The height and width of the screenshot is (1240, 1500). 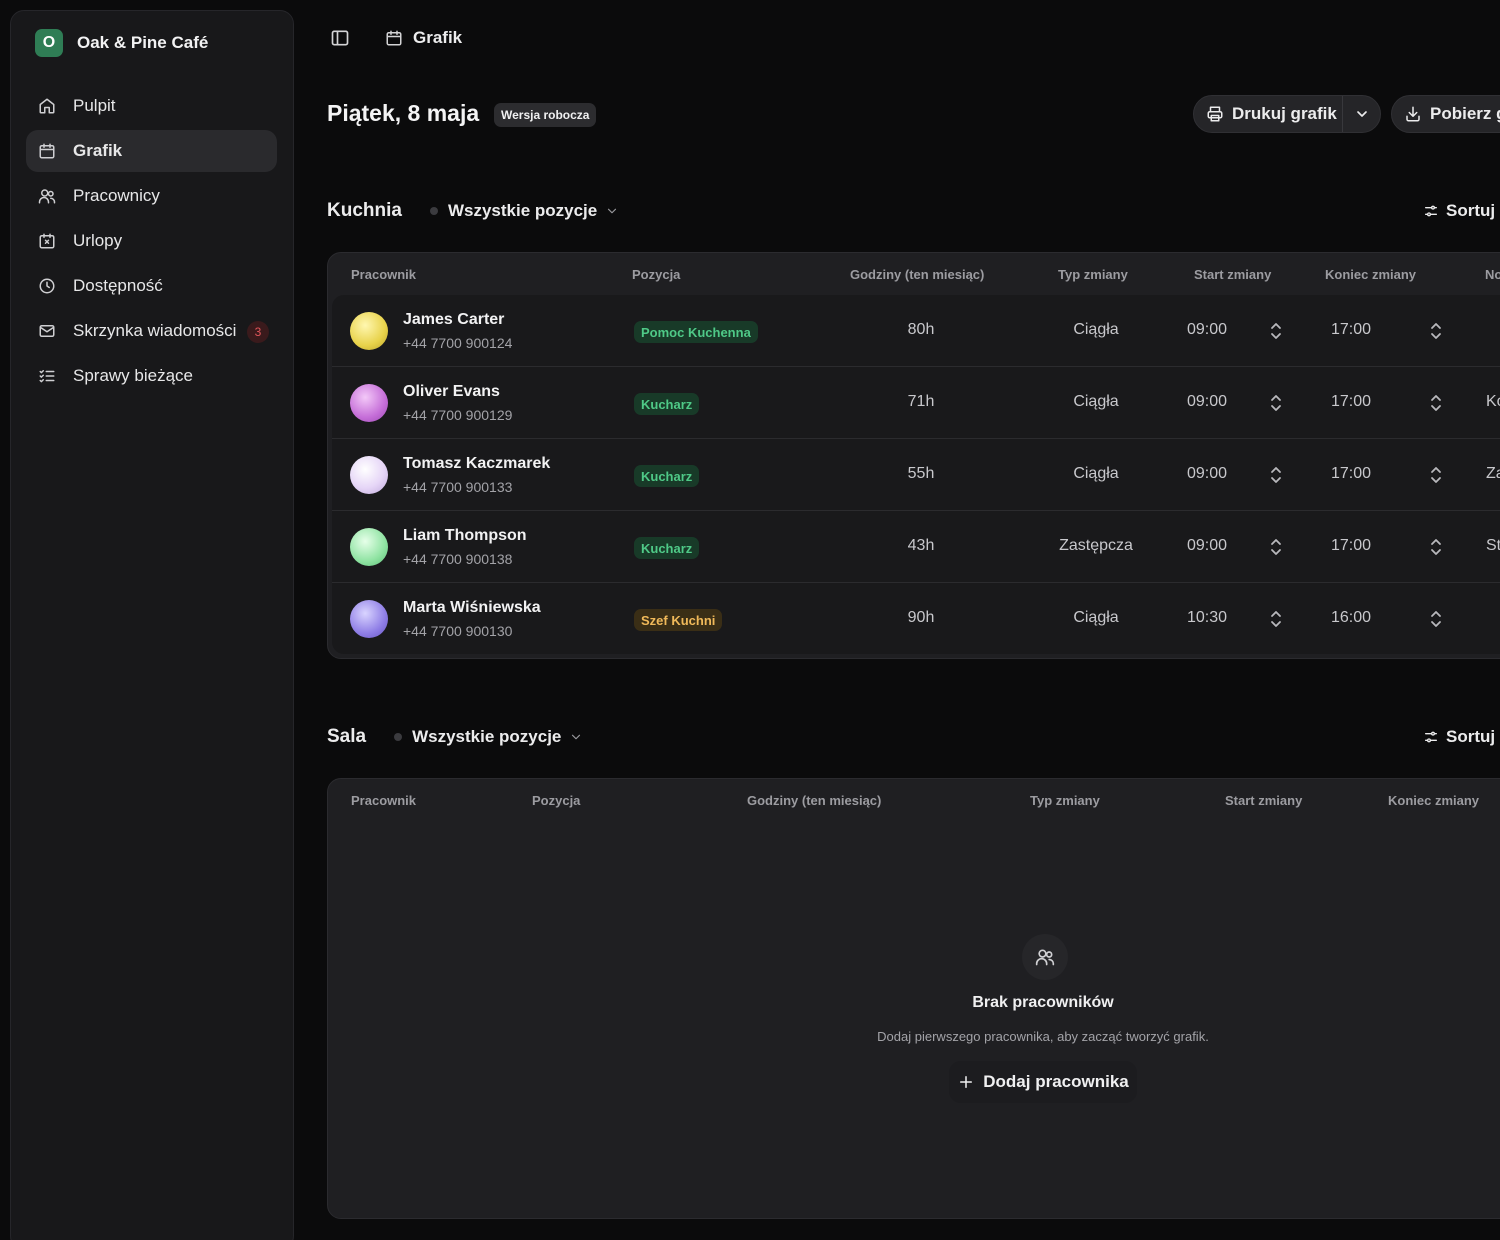 What do you see at coordinates (1284, 113) in the screenshot?
I see `print-label: Drukuj grafik` at bounding box center [1284, 113].